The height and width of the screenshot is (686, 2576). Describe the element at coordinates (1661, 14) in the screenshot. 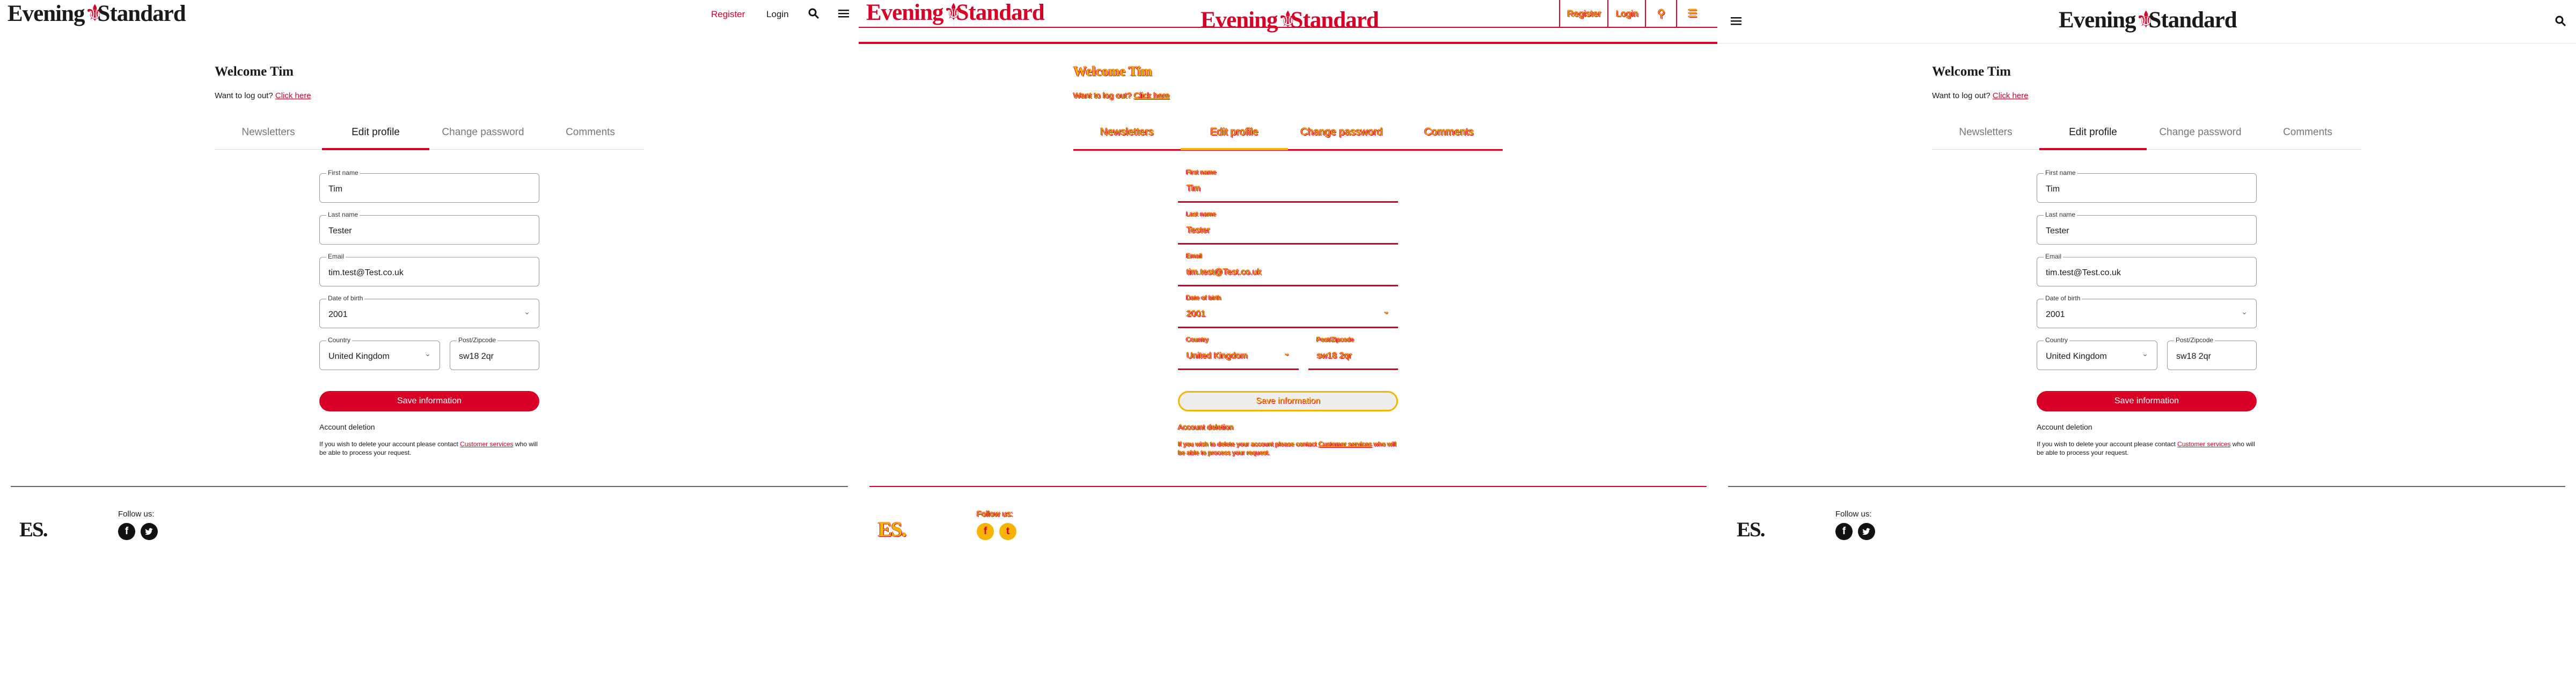

I see `search-icon: ⚲` at that location.